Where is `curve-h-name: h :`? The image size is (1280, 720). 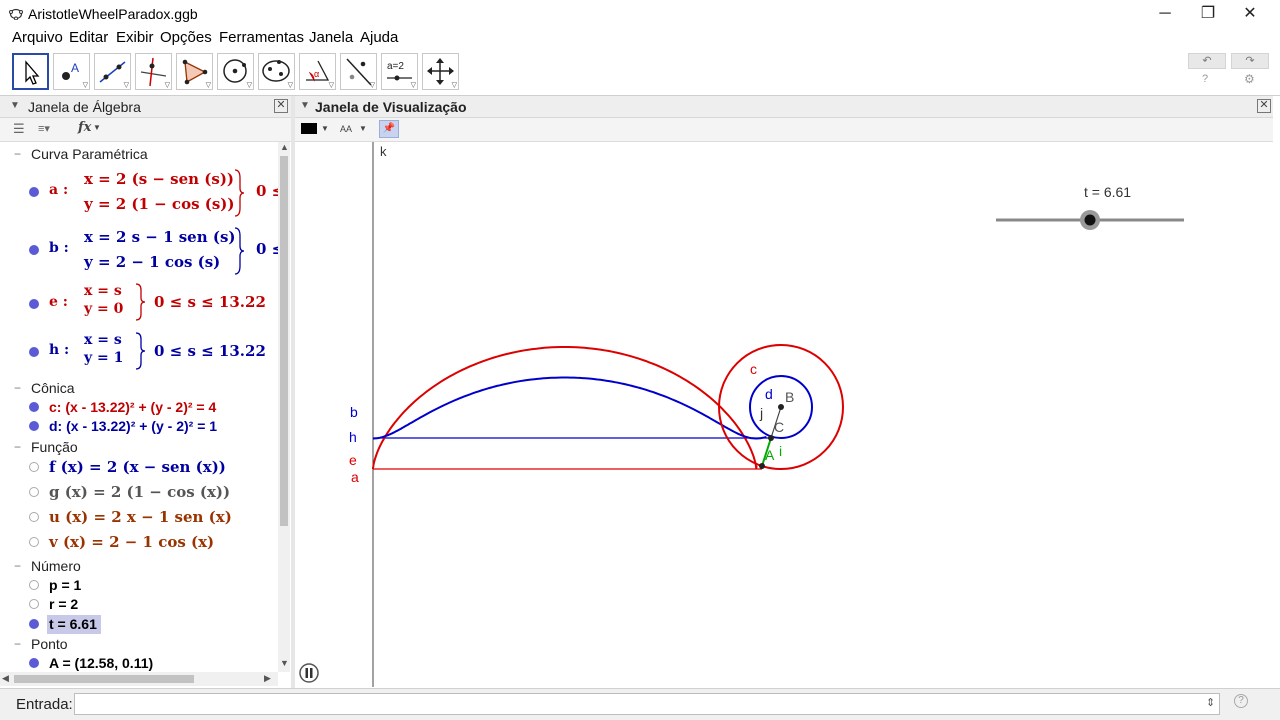 curve-h-name: h : is located at coordinates (59, 350).